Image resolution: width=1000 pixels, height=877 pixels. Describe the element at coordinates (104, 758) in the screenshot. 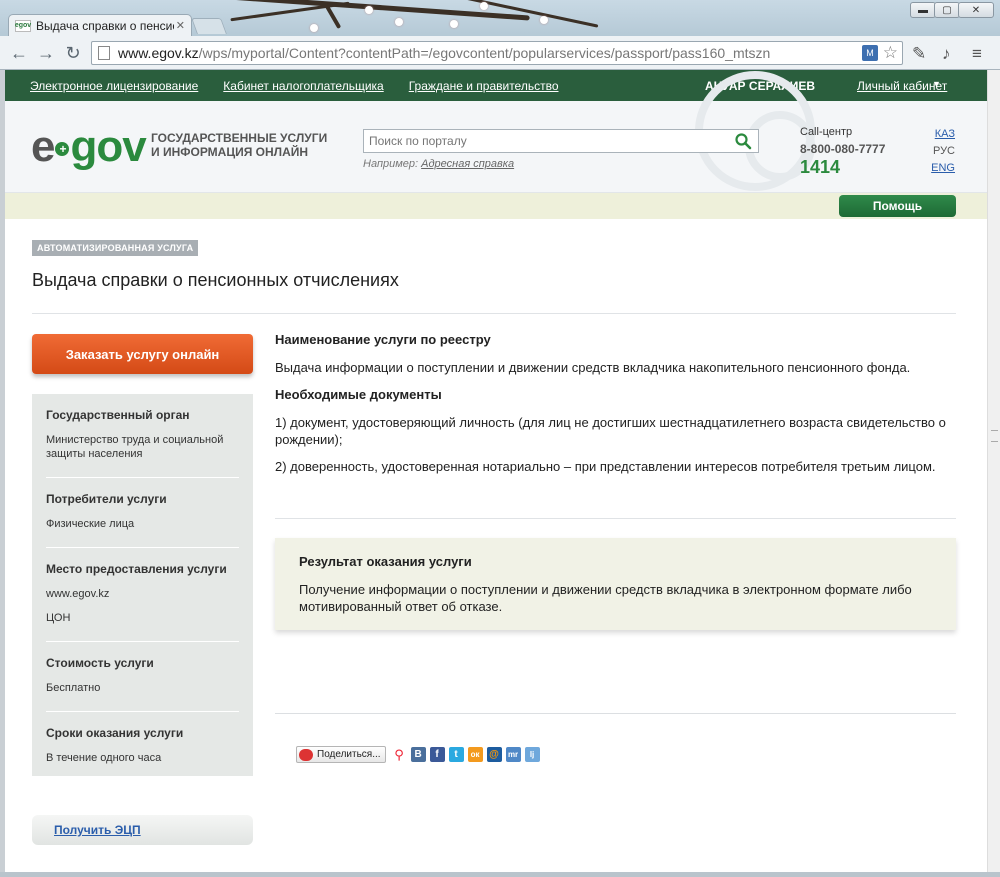

I see `sidebar-value: В течение одного часа` at that location.